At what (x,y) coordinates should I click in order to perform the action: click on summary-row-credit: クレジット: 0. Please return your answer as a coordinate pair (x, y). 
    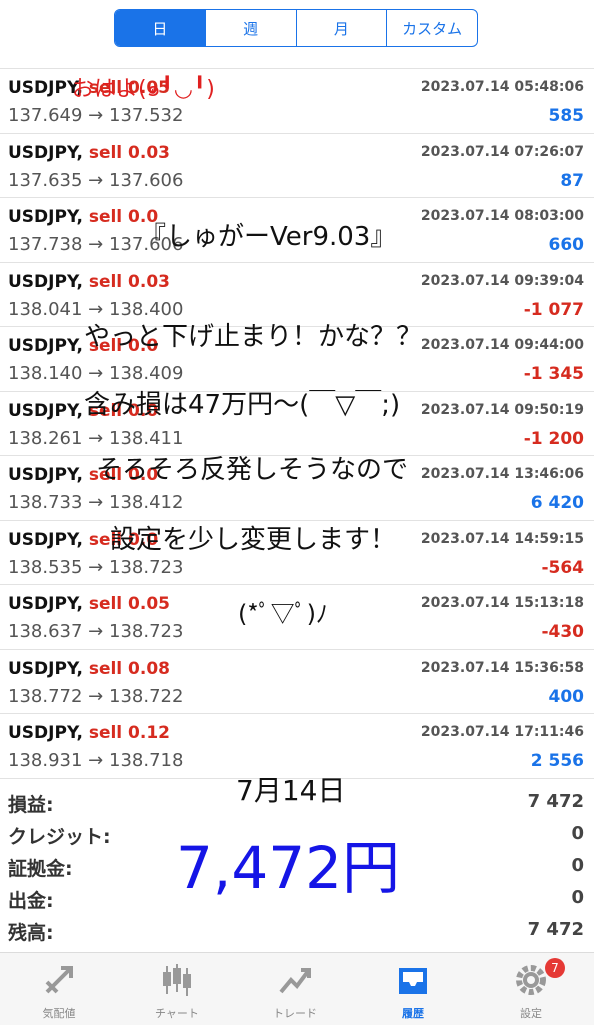
    Looking at the image, I should click on (297, 833).